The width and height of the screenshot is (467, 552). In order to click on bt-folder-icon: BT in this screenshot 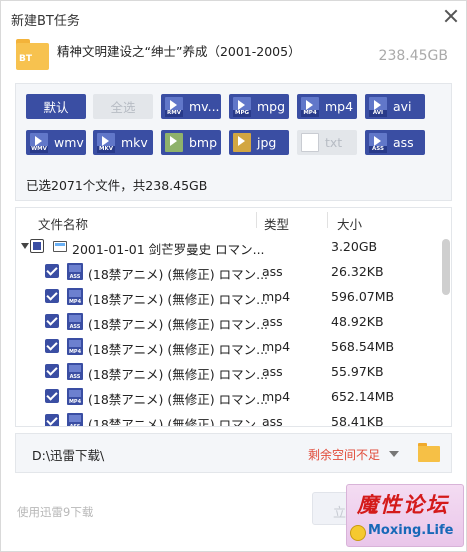, I will do `click(32, 53)`.